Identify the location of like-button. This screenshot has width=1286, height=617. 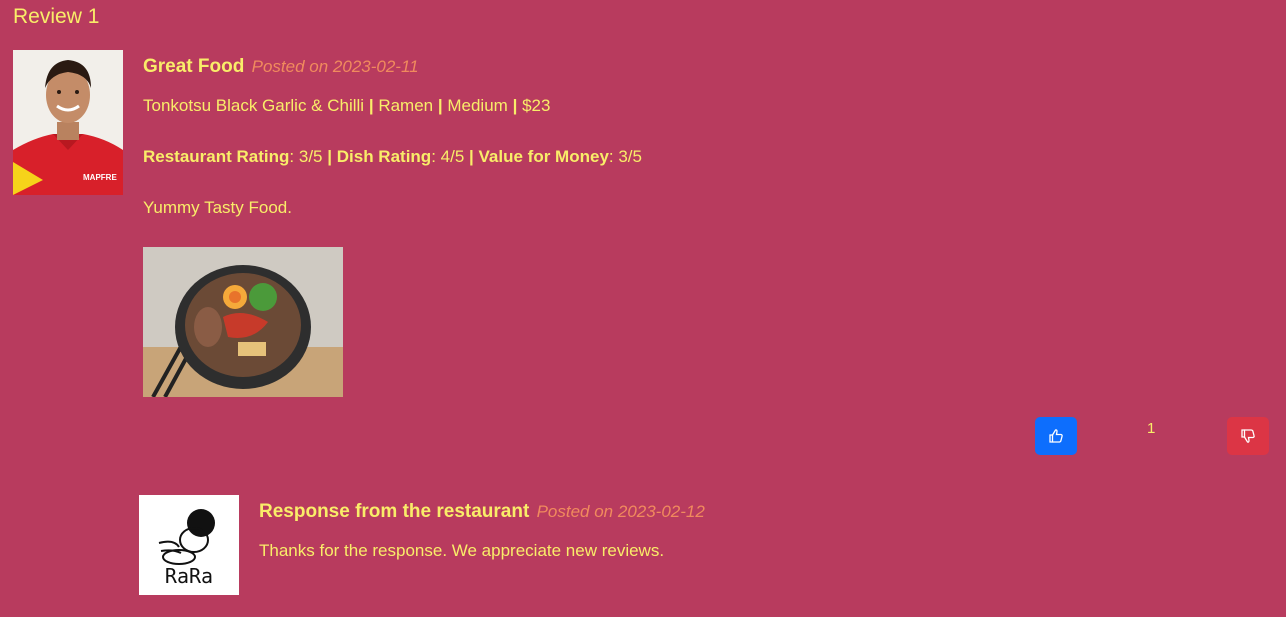
(1056, 436).